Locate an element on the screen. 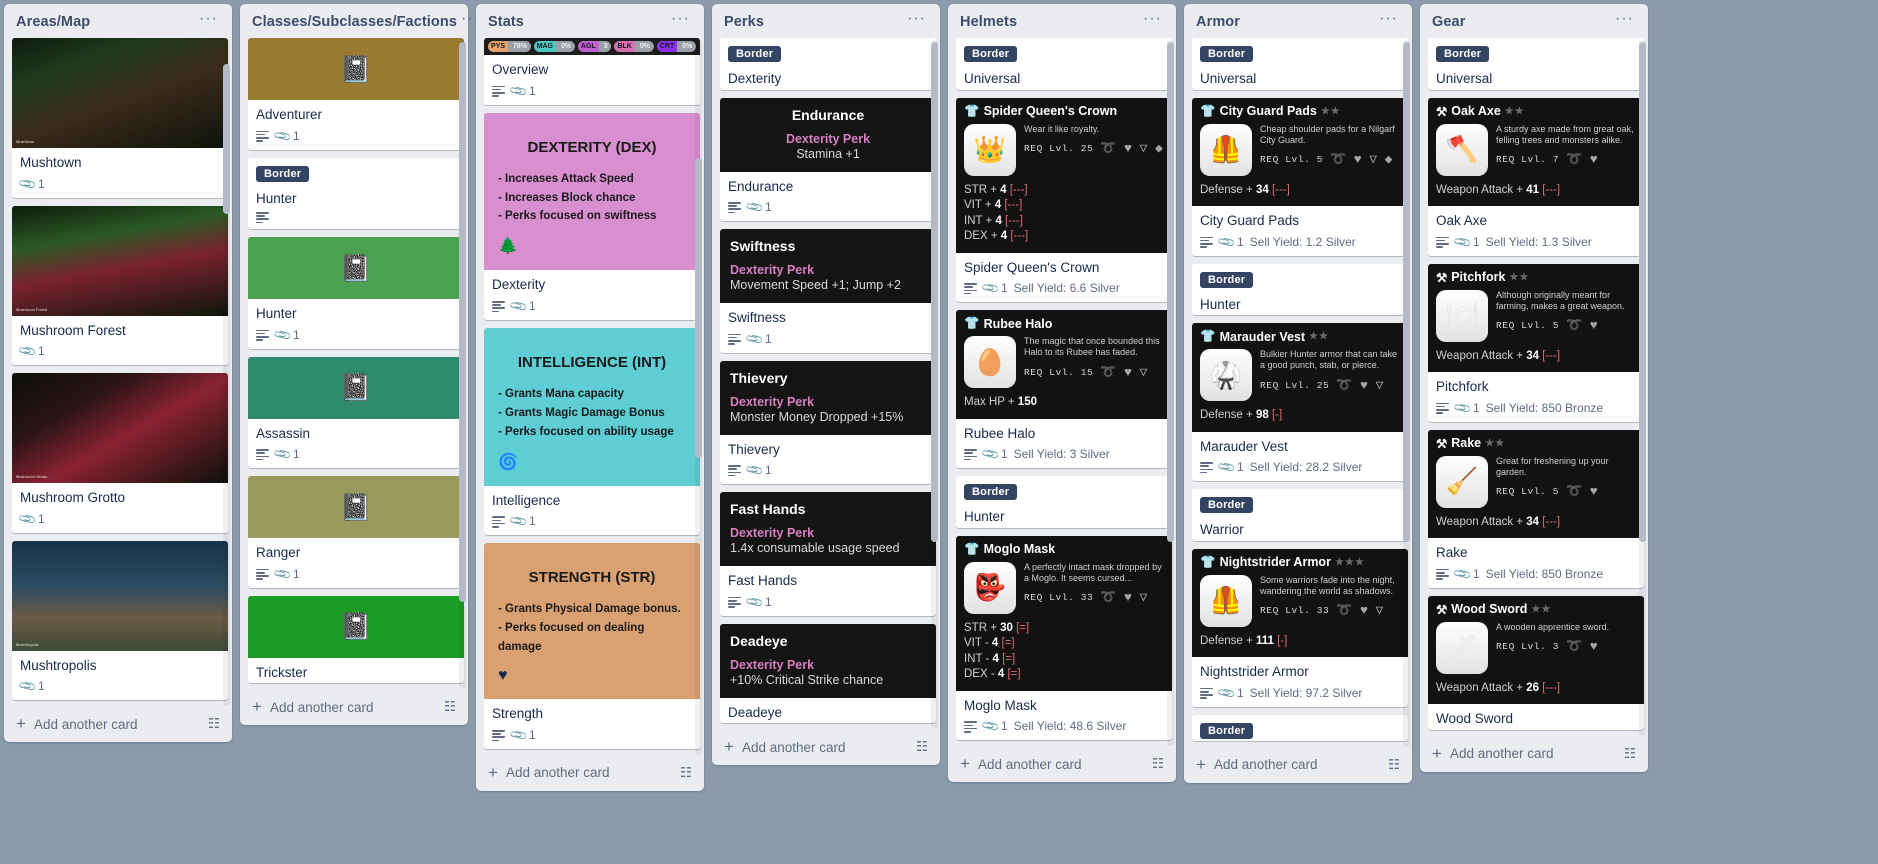 This screenshot has height=864, width=1878. item-stat-bracket: [-] is located at coordinates (1280, 640).